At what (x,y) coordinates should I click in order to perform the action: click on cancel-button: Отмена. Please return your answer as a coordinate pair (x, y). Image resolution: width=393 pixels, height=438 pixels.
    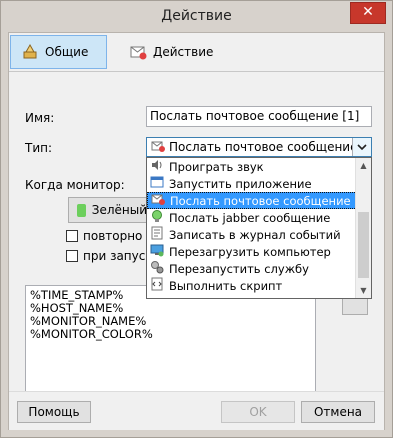
    Looking at the image, I should click on (338, 412).